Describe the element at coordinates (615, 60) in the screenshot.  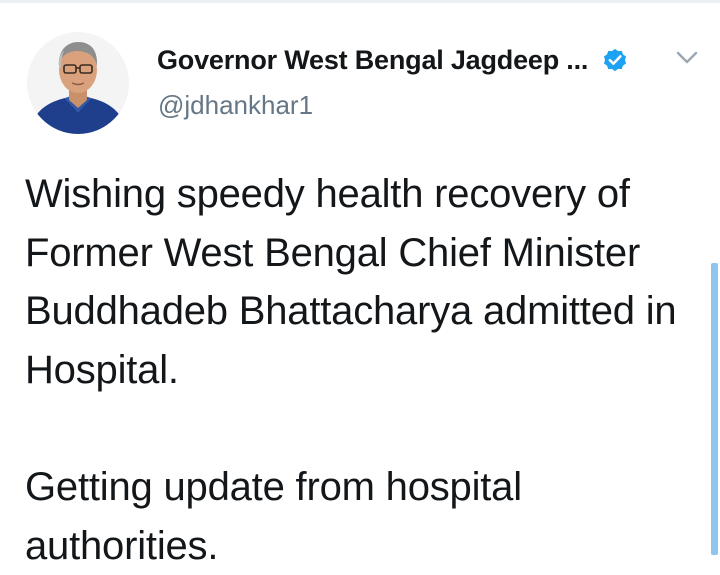
I see `verified-badge-icon` at that location.